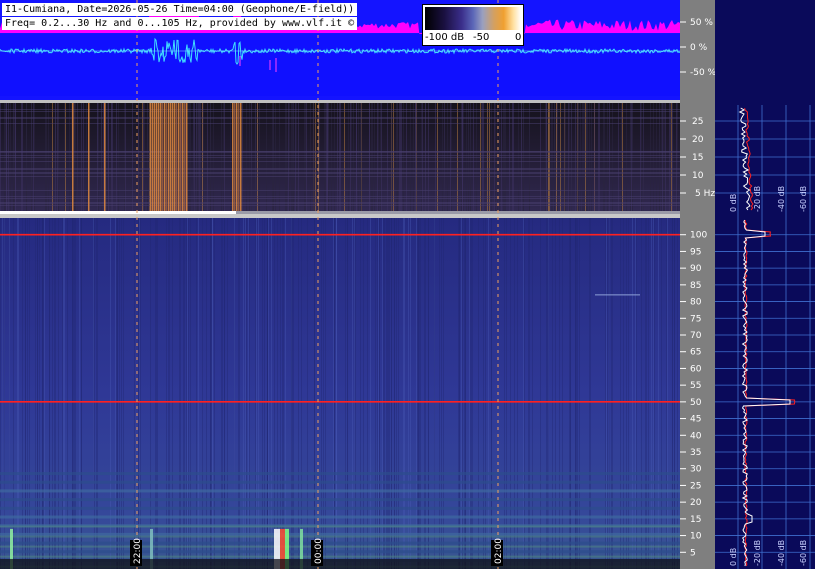  Describe the element at coordinates (698, 176) in the screenshot. I see `low-spectrogram-tick-label: 10` at that location.